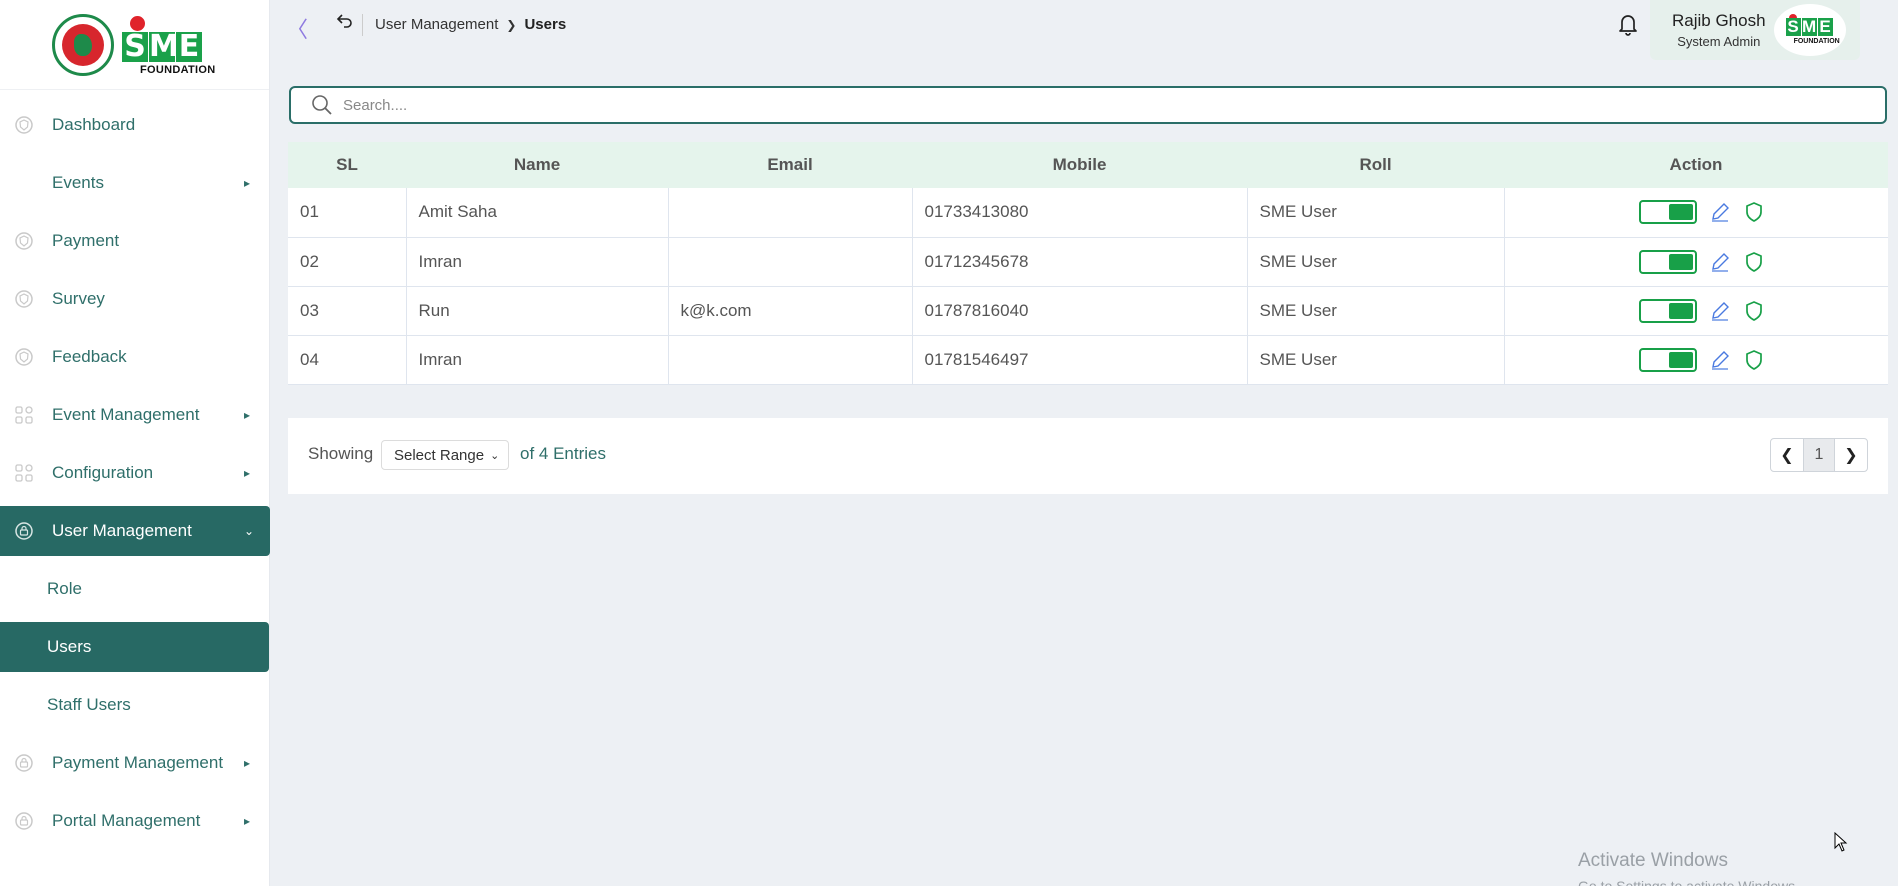 The width and height of the screenshot is (1898, 886). I want to click on undo-back-icon, so click(345, 21).